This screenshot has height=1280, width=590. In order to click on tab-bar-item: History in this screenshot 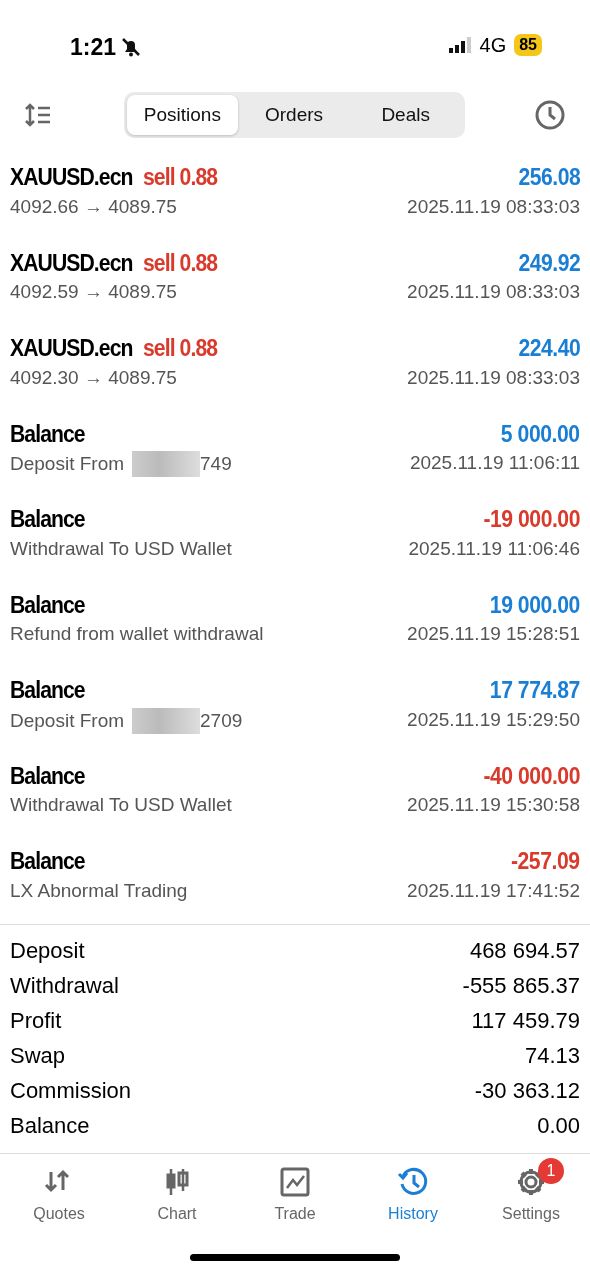, I will do `click(413, 1195)`.